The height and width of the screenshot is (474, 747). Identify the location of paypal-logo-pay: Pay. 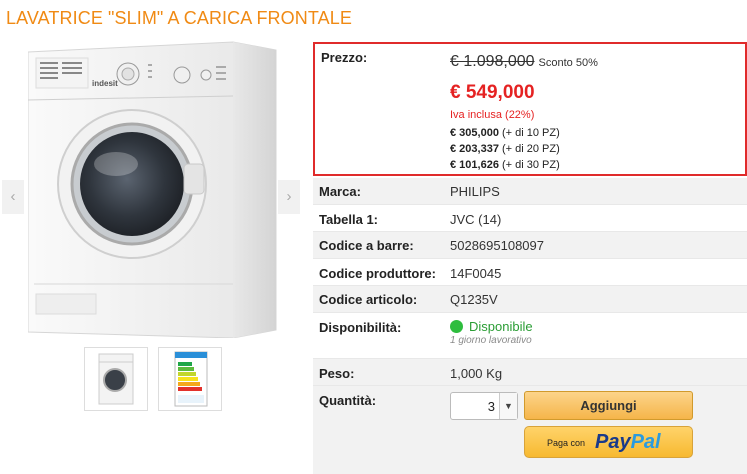
(613, 442).